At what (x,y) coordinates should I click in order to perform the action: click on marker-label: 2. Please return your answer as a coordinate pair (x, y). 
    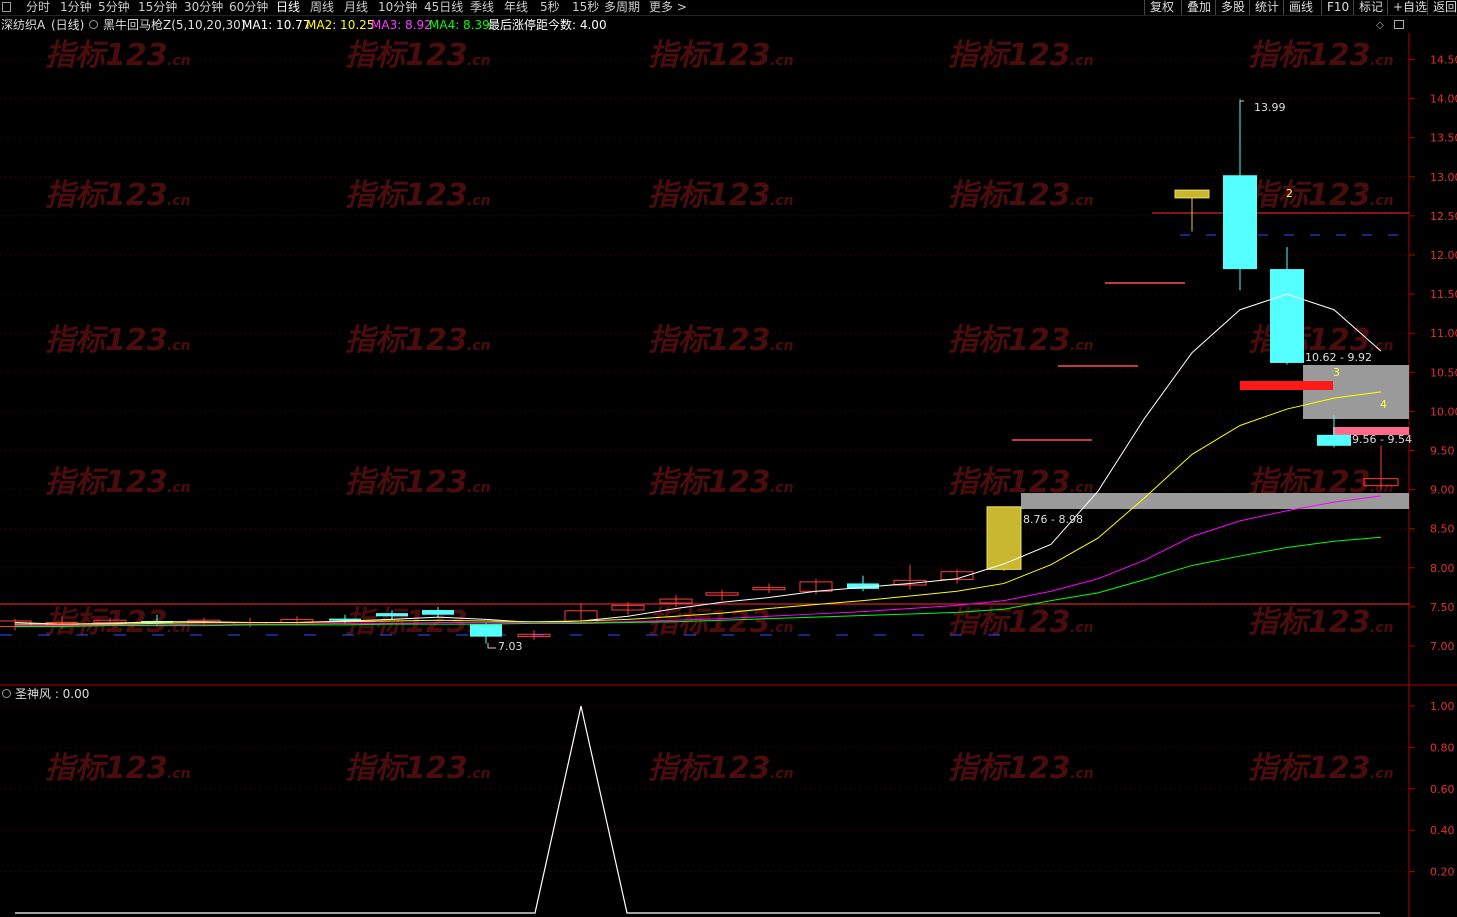
    Looking at the image, I should click on (1289, 193).